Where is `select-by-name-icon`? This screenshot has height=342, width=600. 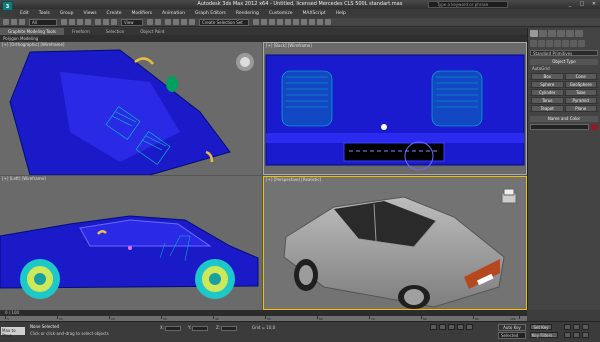
select-by-name-icon is located at coordinates (72, 22).